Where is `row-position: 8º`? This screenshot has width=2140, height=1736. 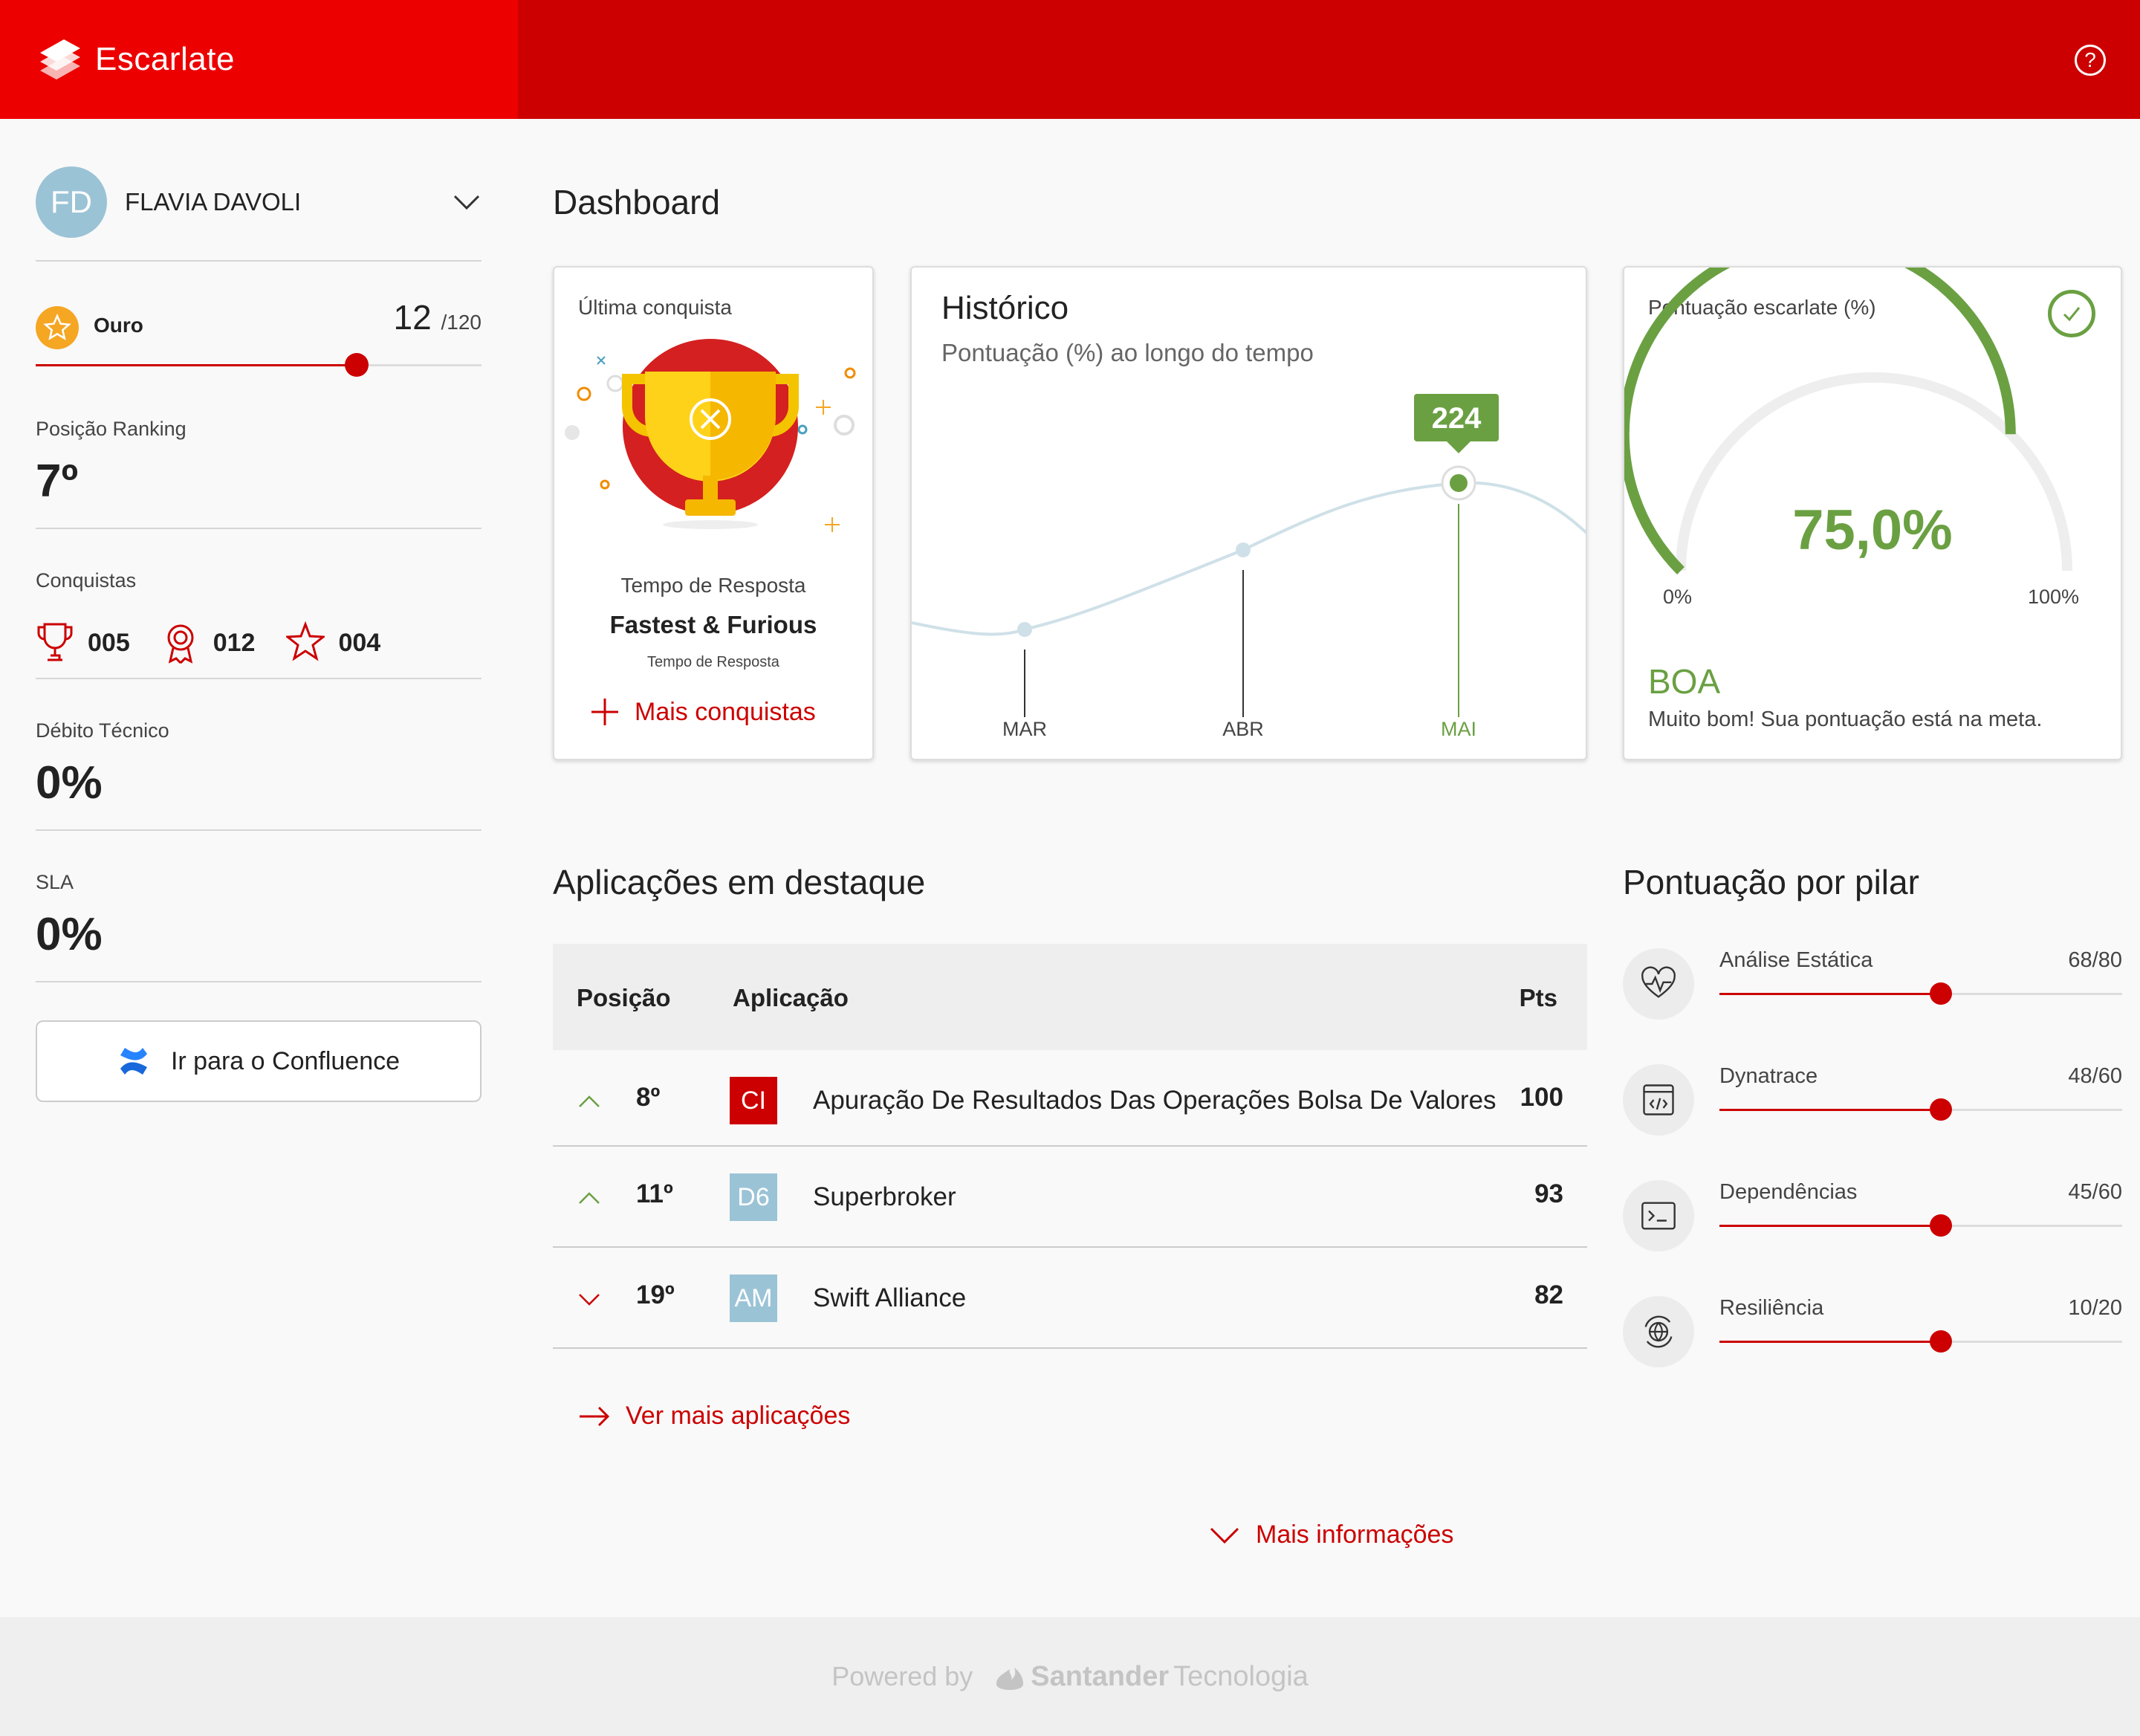 row-position: 8º is located at coordinates (648, 1097).